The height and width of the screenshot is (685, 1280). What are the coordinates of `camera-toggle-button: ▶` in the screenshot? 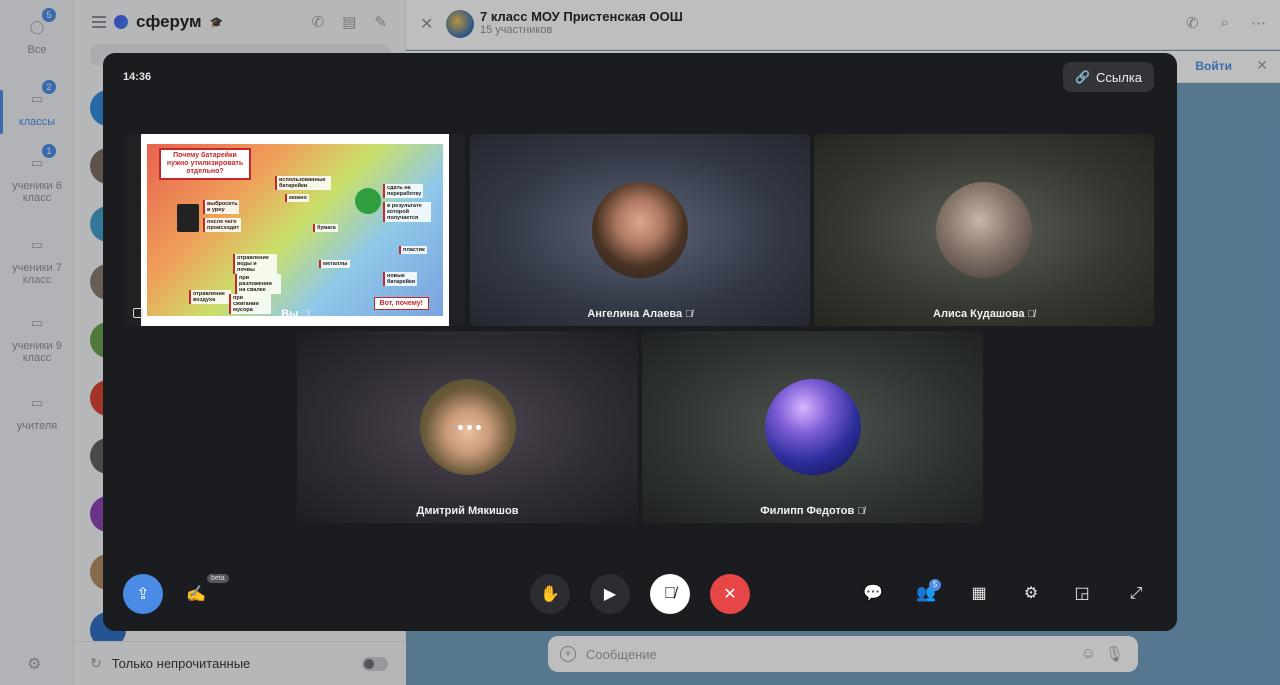 It's located at (610, 594).